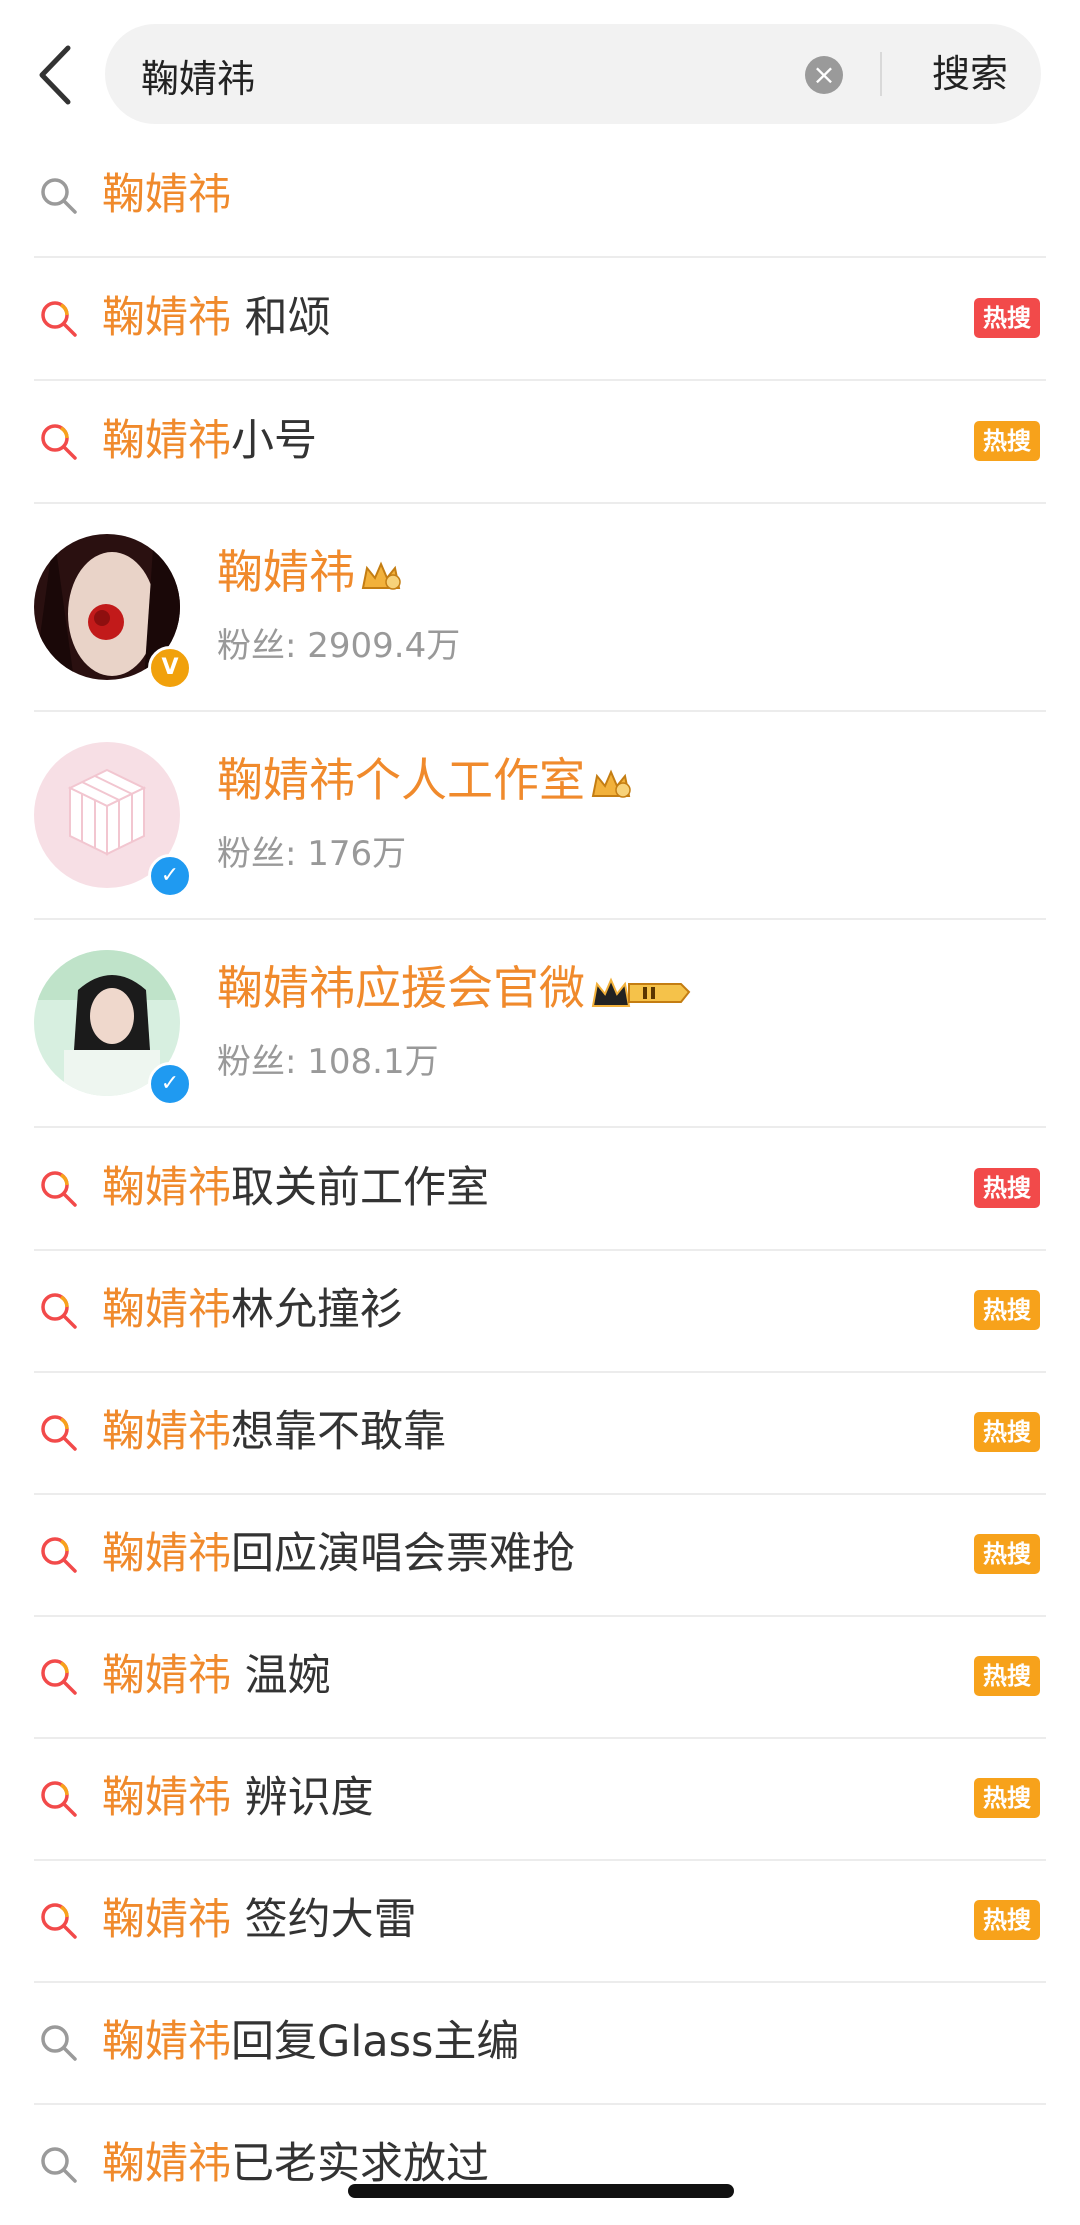 Image resolution: width=1080 pixels, height=2225 pixels. I want to click on fan-count: 粉丝: 2909.4万, so click(339, 646).